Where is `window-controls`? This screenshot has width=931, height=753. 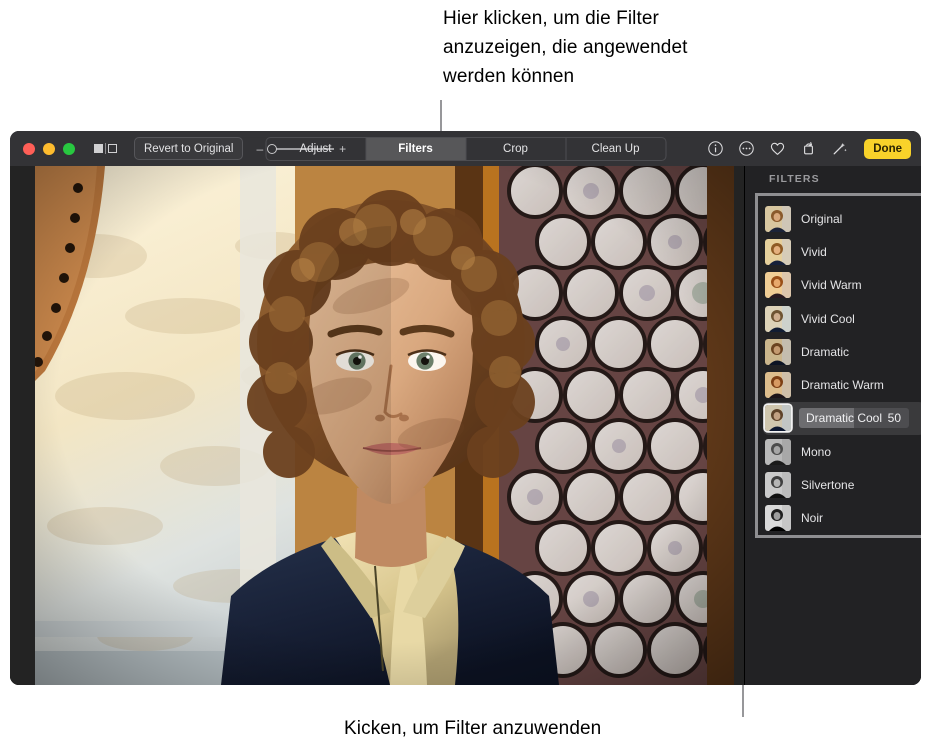 window-controls is located at coordinates (49, 148).